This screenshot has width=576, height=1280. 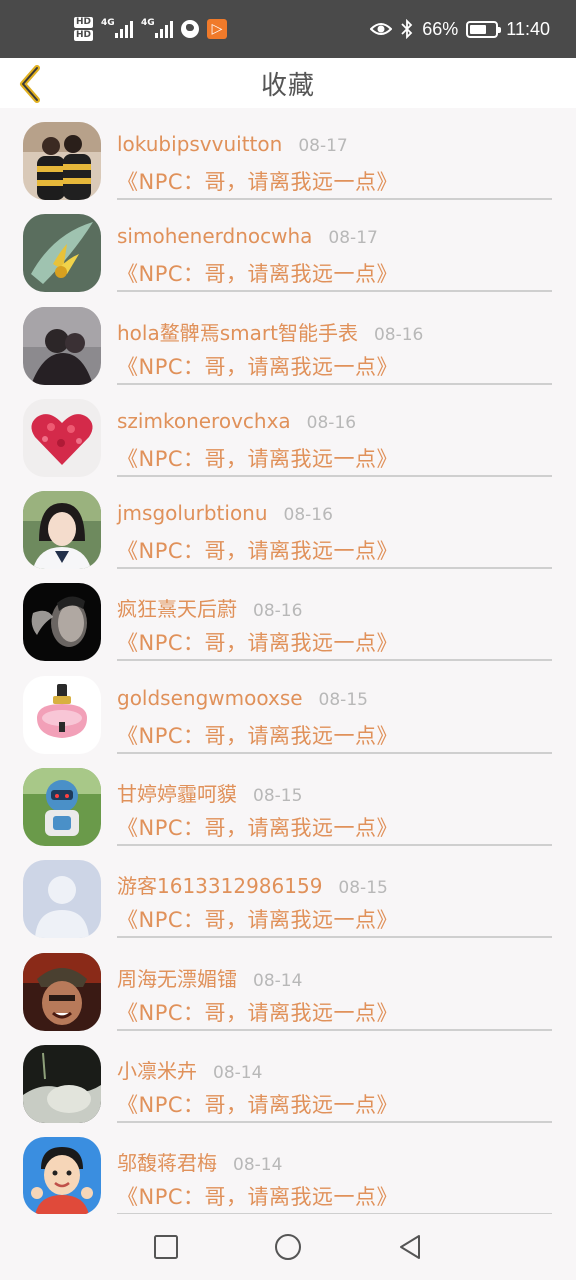 I want to click on back-icon, so click(x=410, y=1247).